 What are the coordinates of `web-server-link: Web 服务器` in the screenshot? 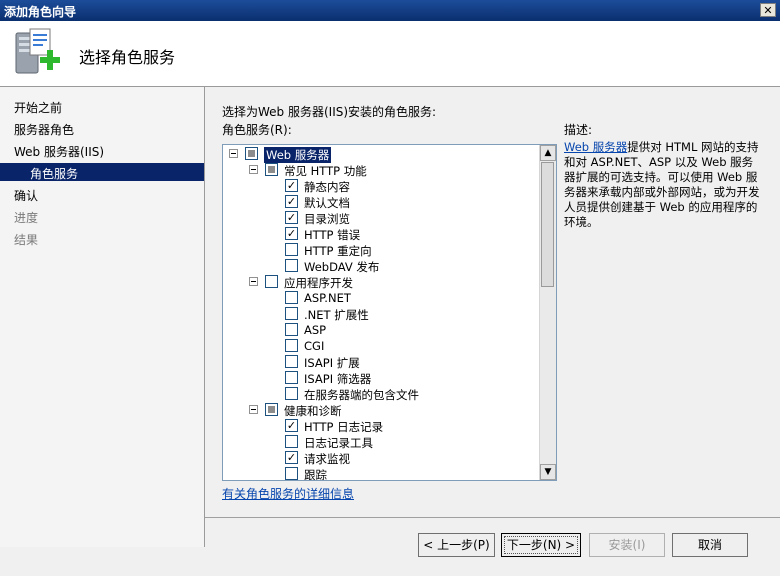 It's located at (595, 147).